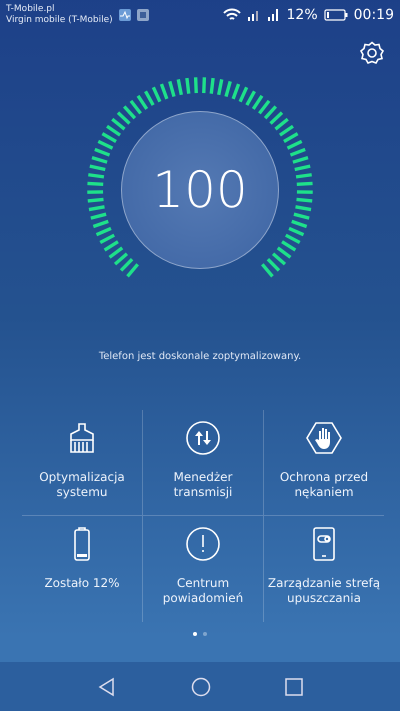  I want to click on status-message: Telefon jest doskonale zoptymalizowany., so click(200, 356).